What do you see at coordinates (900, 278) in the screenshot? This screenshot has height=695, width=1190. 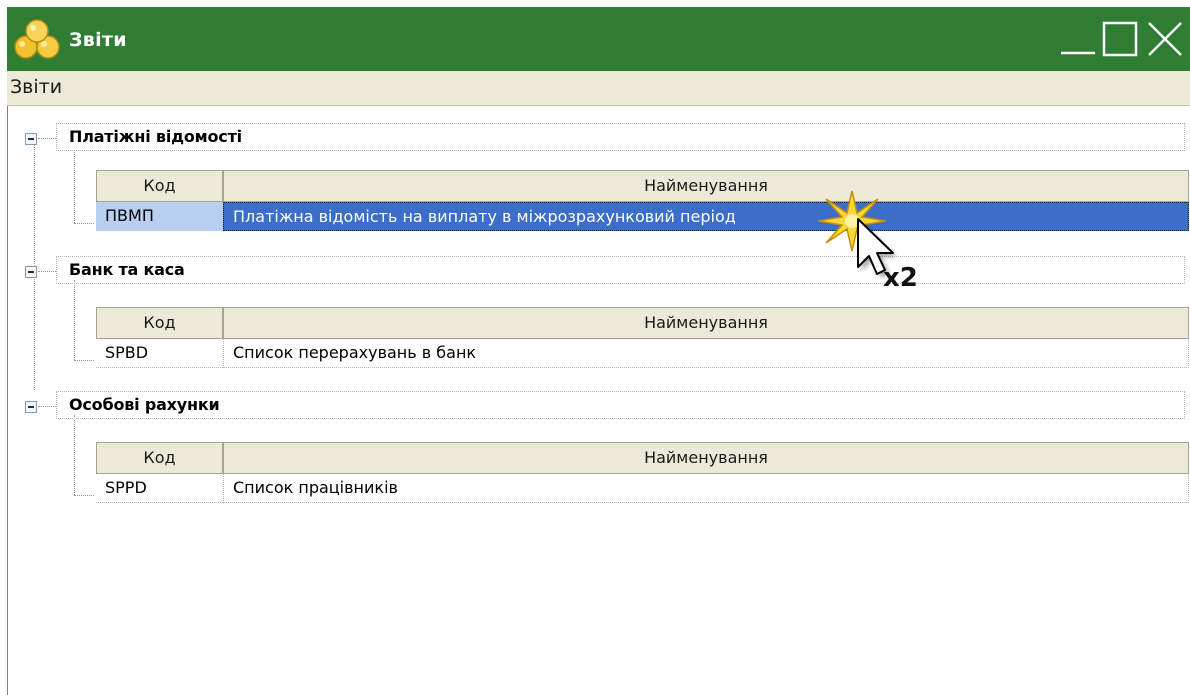 I see `double-click-label: x2` at bounding box center [900, 278].